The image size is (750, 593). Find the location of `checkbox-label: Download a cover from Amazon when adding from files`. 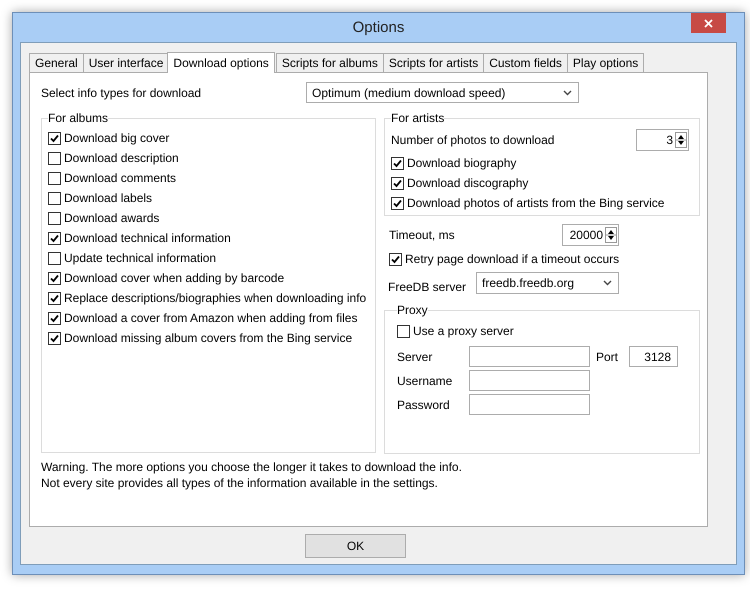

checkbox-label: Download a cover from Amazon when adding from files is located at coordinates (211, 318).